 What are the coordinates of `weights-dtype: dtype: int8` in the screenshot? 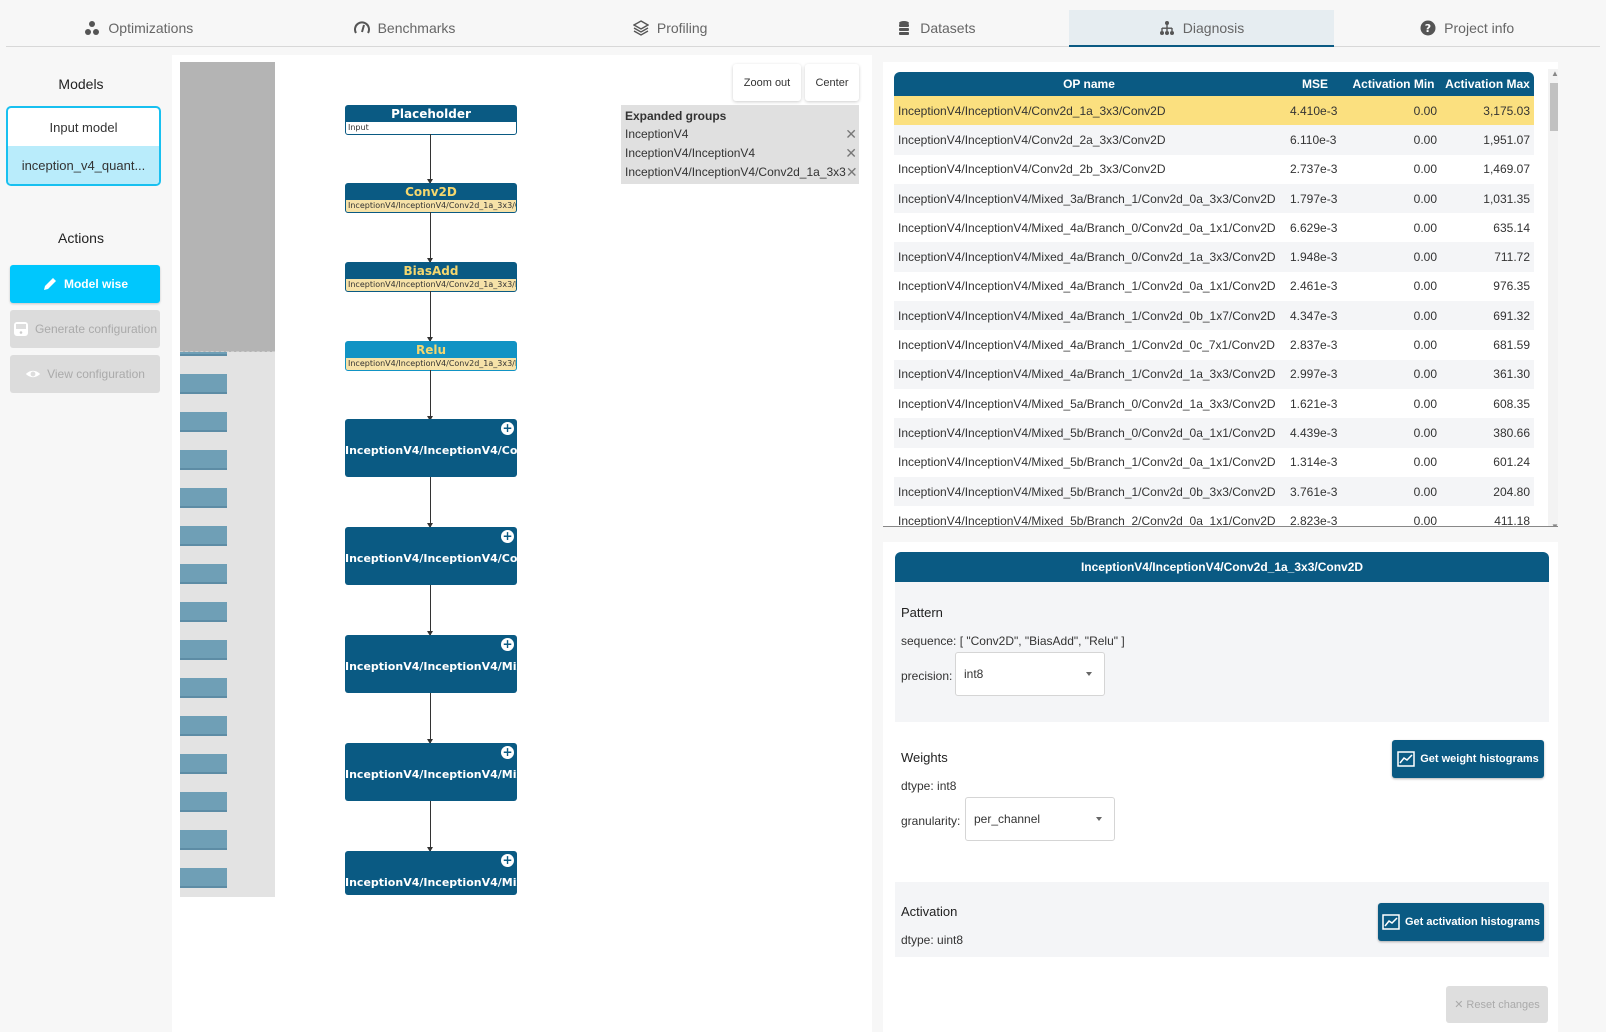 It's located at (929, 786).